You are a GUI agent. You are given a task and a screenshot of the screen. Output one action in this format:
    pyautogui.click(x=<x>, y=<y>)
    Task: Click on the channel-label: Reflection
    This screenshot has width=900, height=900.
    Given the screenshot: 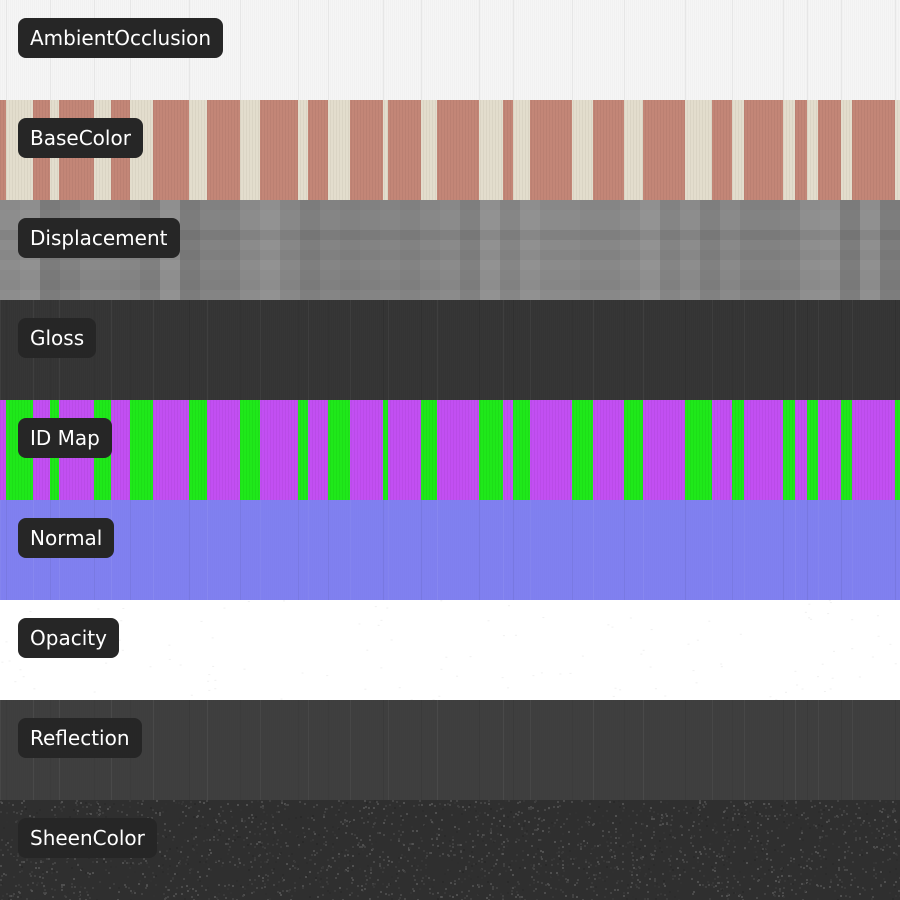 What is the action you would take?
    pyautogui.click(x=80, y=738)
    